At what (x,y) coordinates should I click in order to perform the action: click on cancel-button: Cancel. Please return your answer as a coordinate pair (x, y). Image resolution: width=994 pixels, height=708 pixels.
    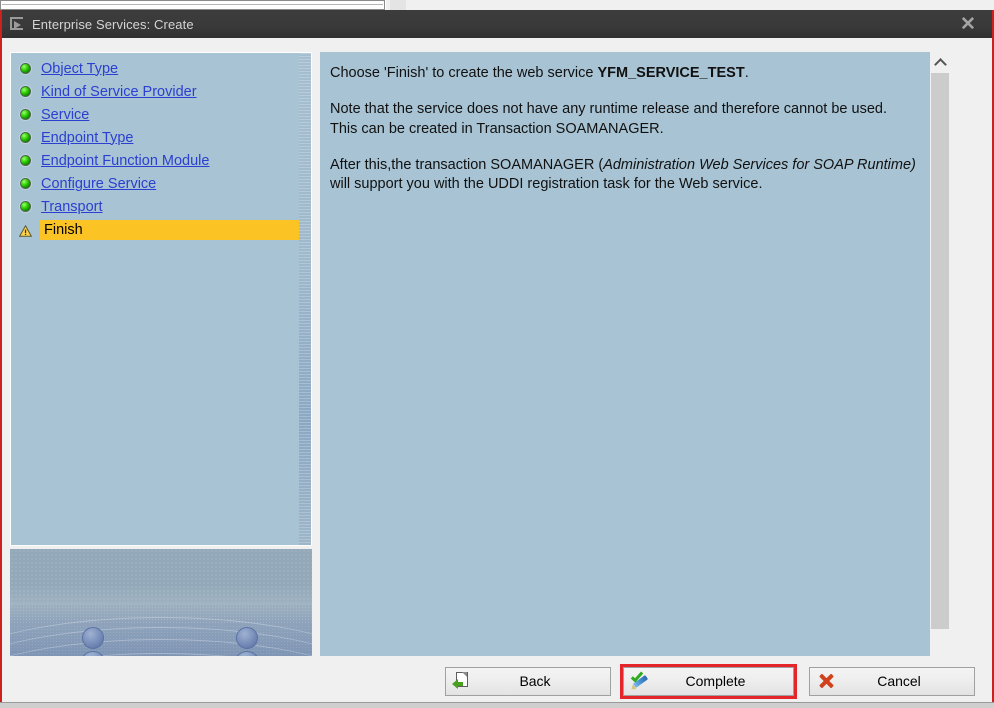
    Looking at the image, I should click on (892, 681).